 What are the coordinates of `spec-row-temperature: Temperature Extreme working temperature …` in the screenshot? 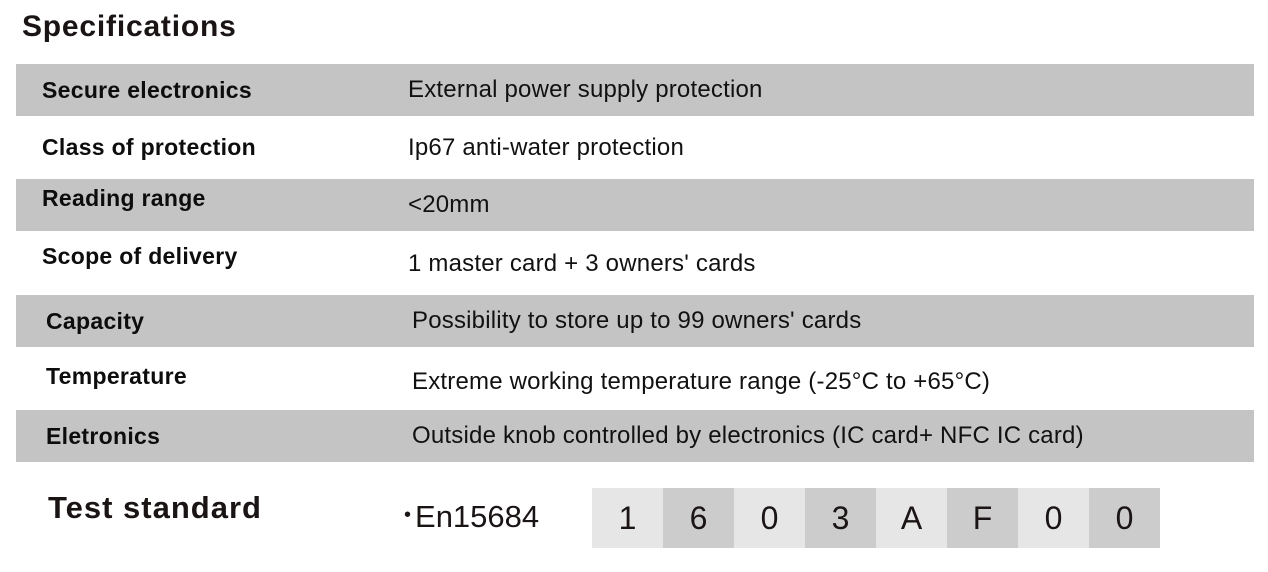 It's located at (635, 378).